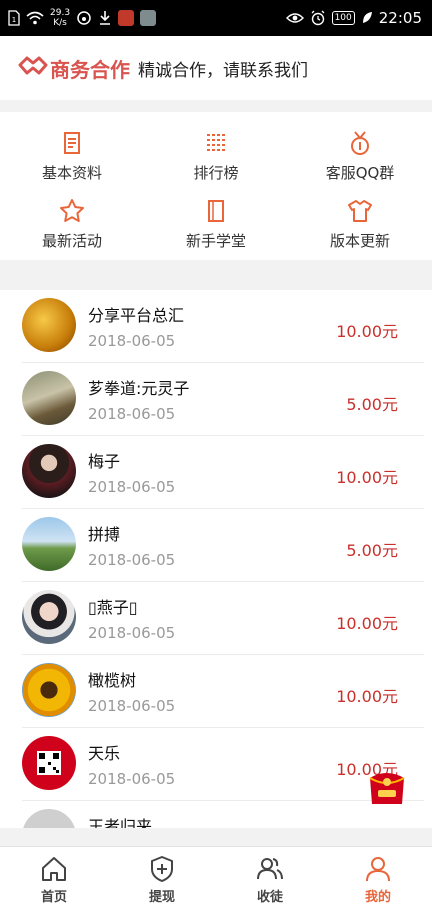 This screenshot has height=912, width=432. Describe the element at coordinates (216, 156) in the screenshot. I see `menu-item-ranking: 排行榜` at that location.